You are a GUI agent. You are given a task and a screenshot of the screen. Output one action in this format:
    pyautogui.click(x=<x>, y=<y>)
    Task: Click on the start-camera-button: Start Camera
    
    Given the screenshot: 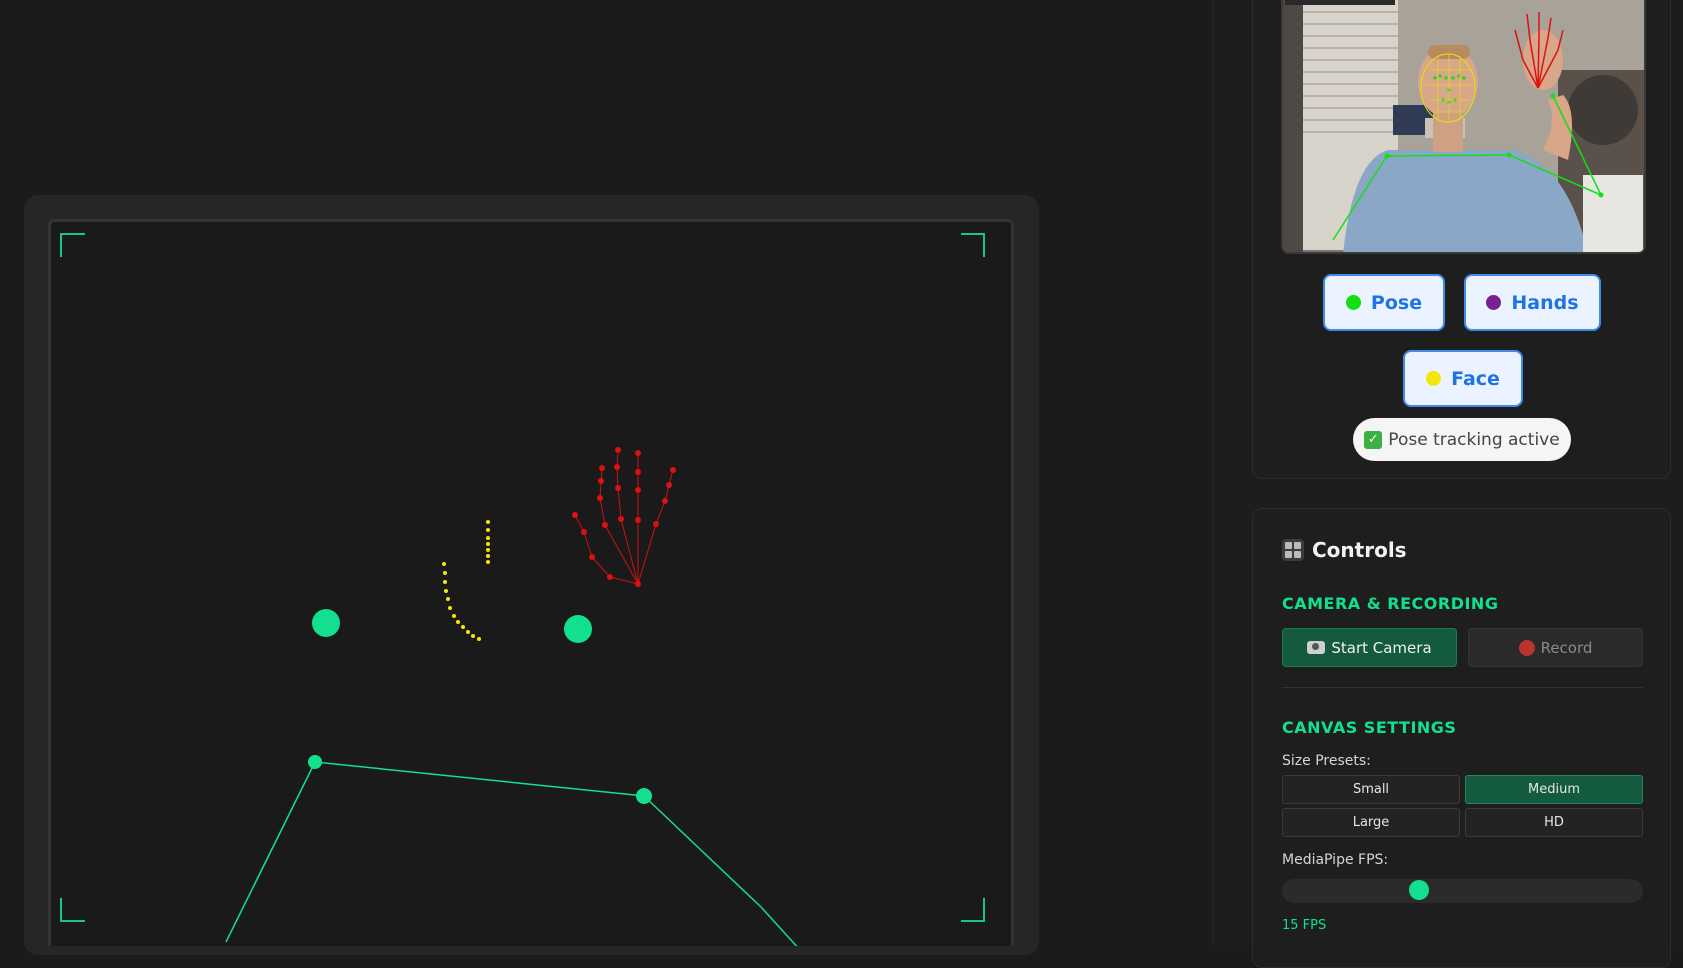 What is the action you would take?
    pyautogui.click(x=1369, y=647)
    